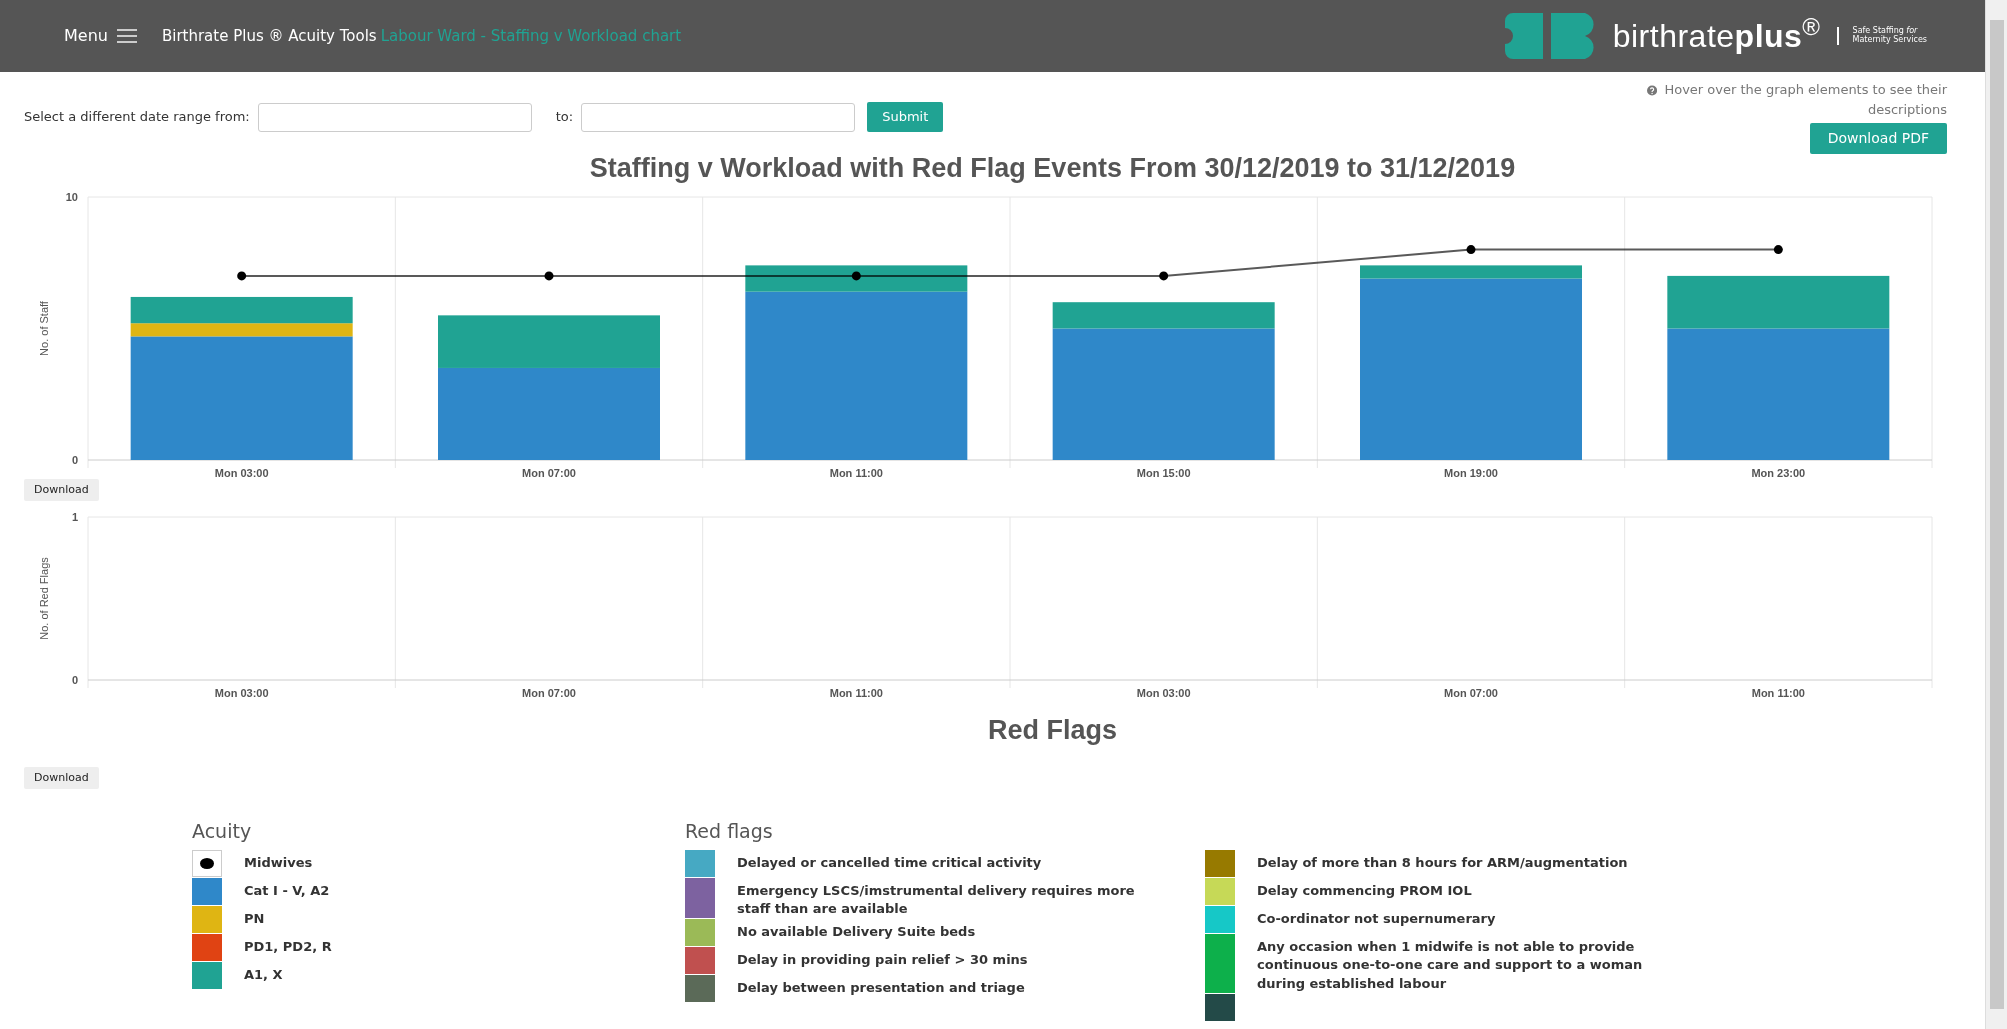  Describe the element at coordinates (856, 932) in the screenshot. I see `legend-label: No available Delivery Suite beds` at that location.